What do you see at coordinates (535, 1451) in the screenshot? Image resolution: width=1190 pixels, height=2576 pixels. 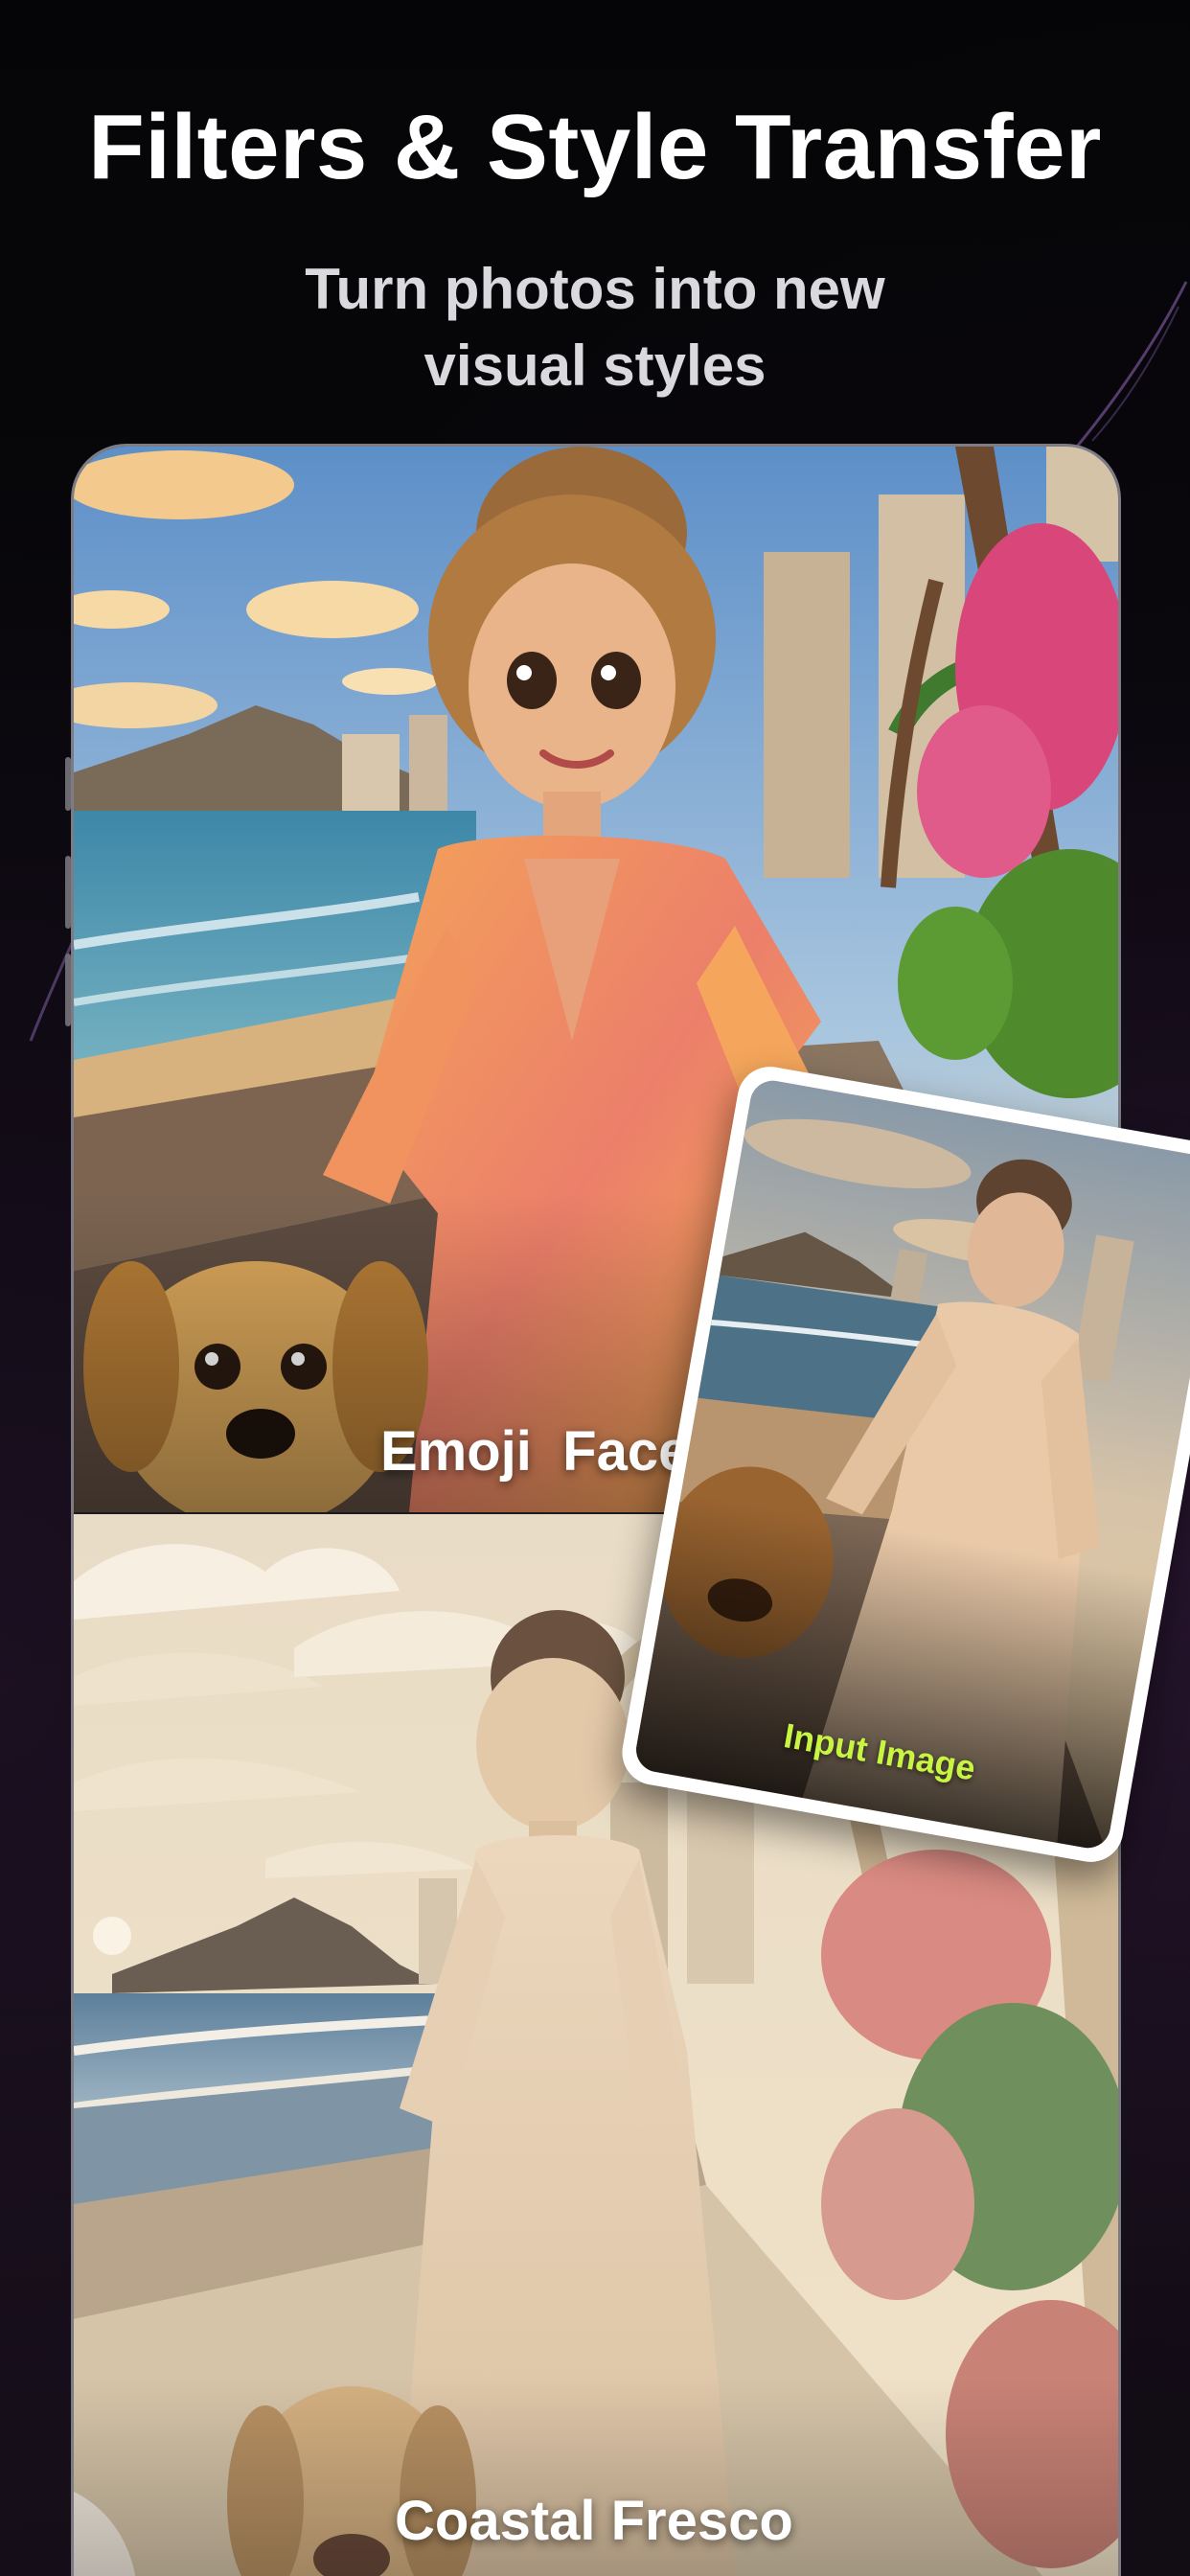 I see `style-label-emoji-face: Emoji Face` at bounding box center [535, 1451].